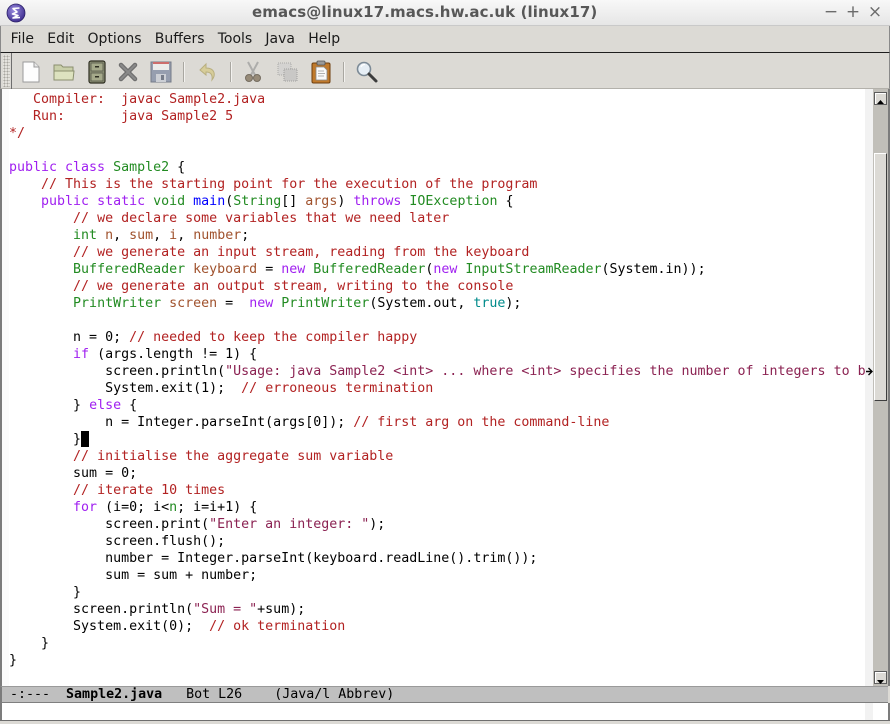  Describe the element at coordinates (209, 201) in the screenshot. I see `code-token: main` at that location.